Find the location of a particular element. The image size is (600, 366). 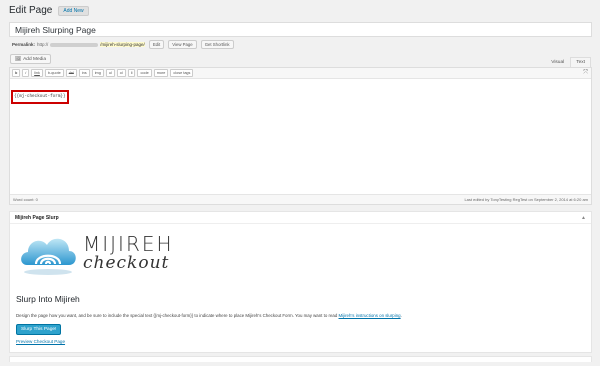

fullscreen-icon: ⤧ is located at coordinates (585, 73).